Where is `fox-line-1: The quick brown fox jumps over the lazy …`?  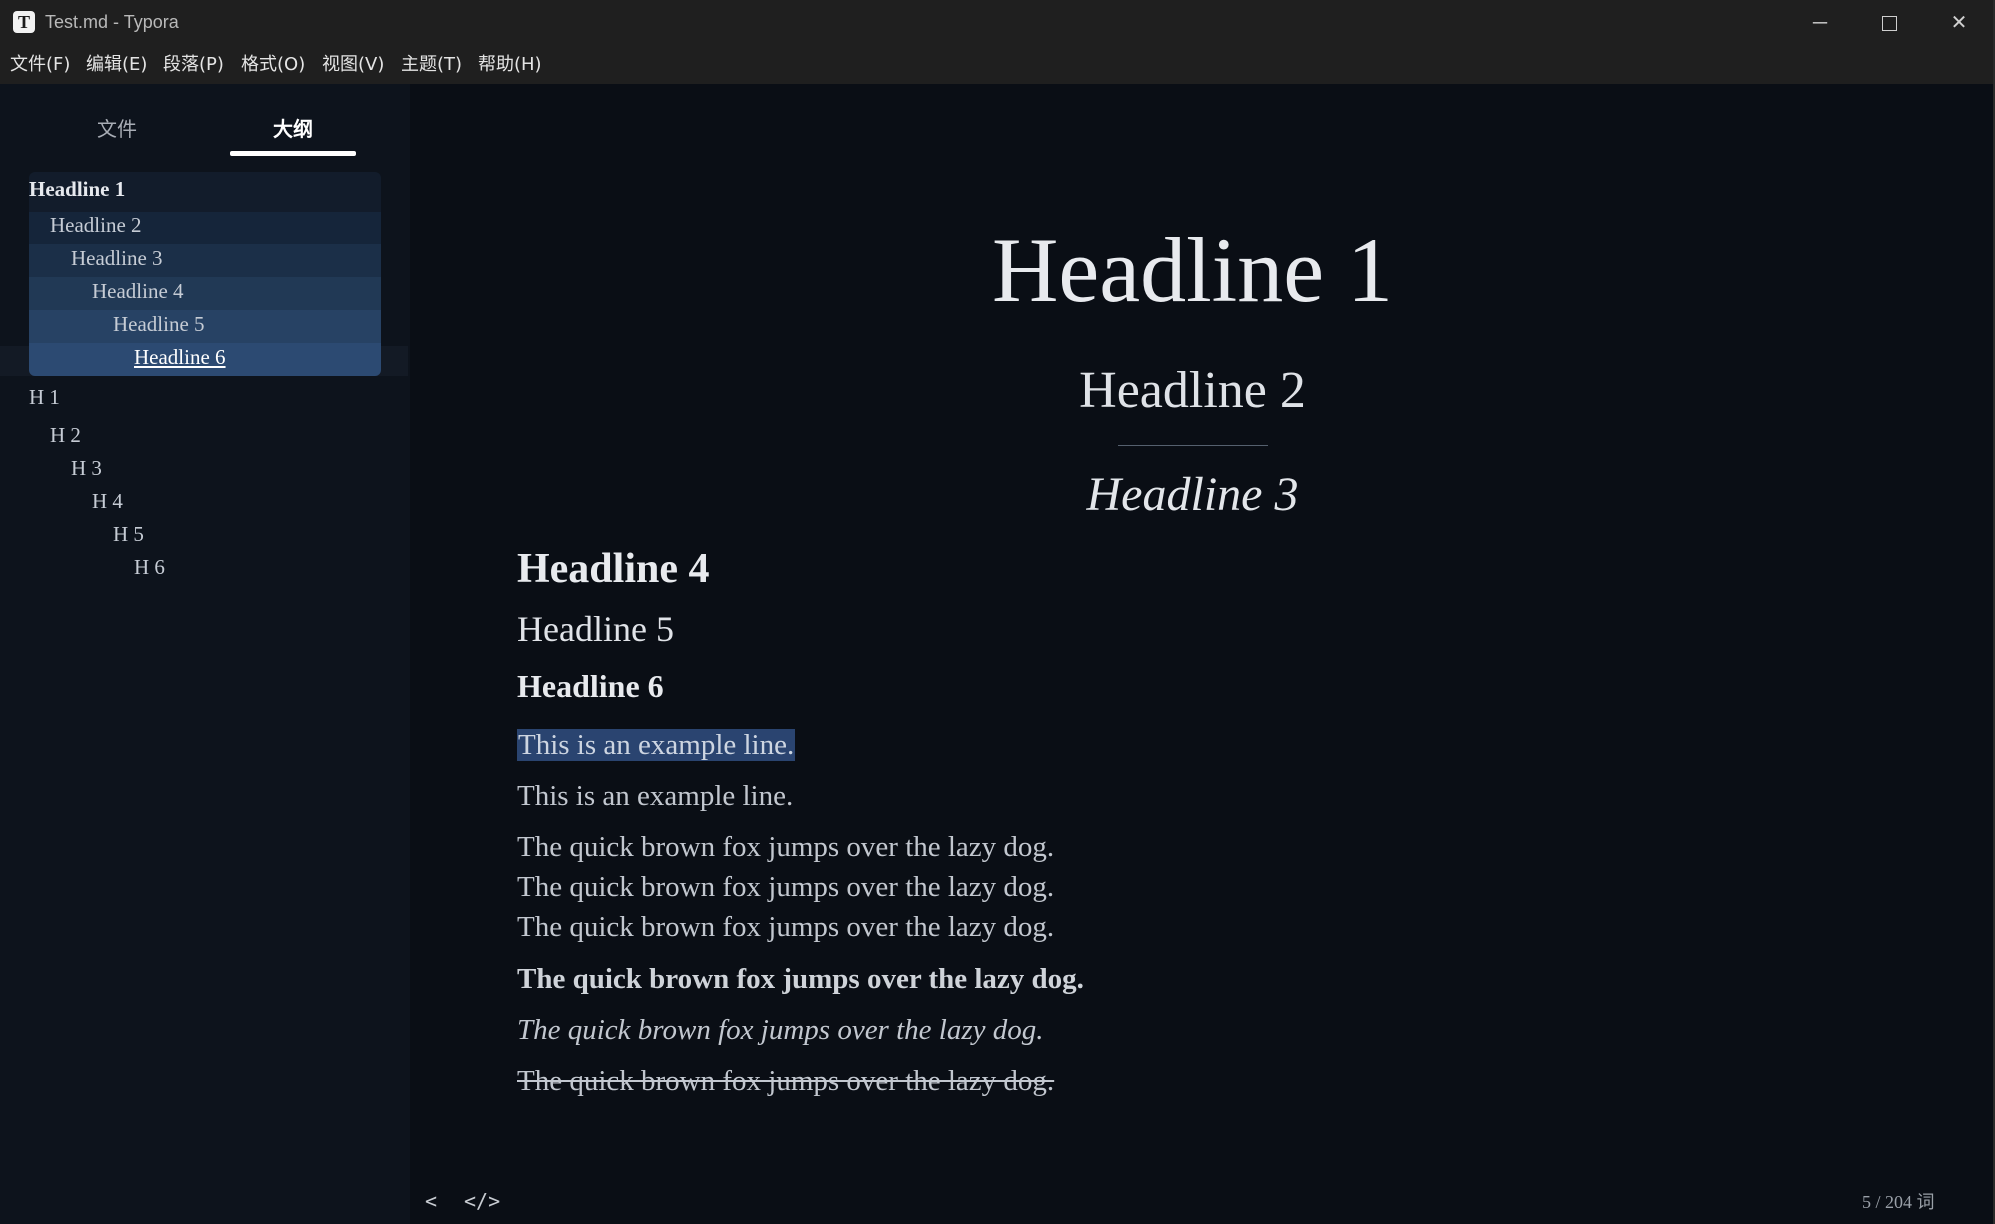
fox-line-1: The quick brown fox jumps over the lazy … is located at coordinates (785, 847).